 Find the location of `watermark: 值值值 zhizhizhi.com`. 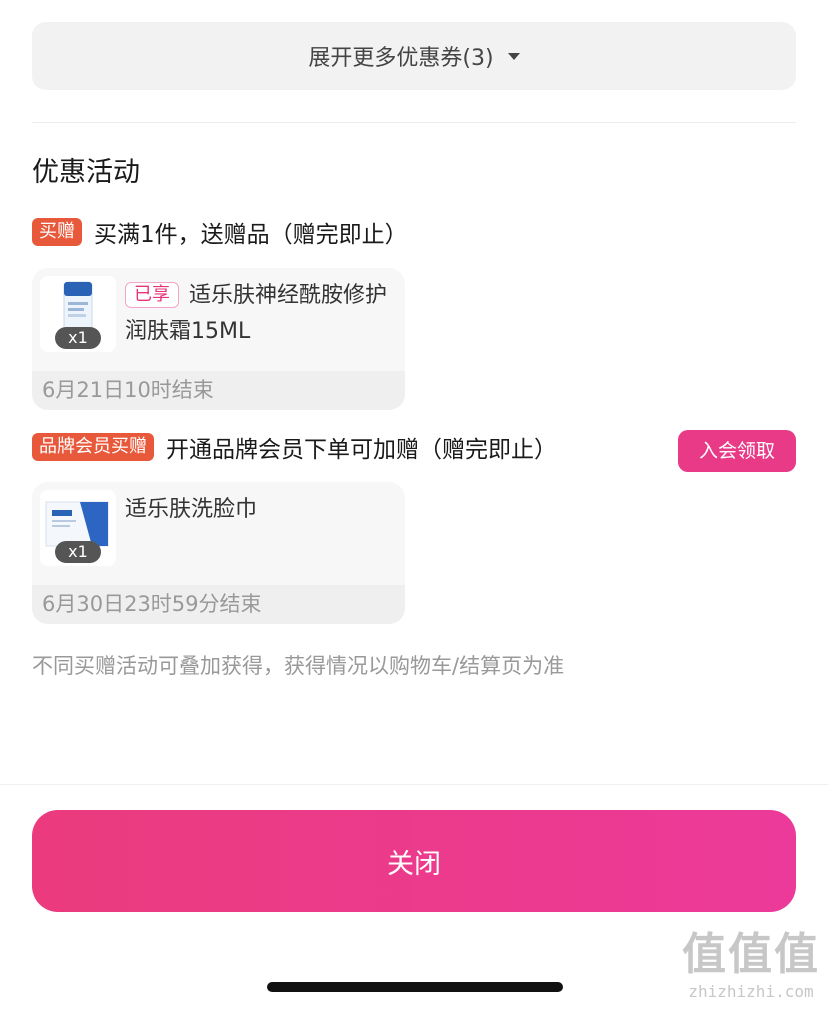

watermark: 值值值 zhizhizhi.com is located at coordinates (751, 964).